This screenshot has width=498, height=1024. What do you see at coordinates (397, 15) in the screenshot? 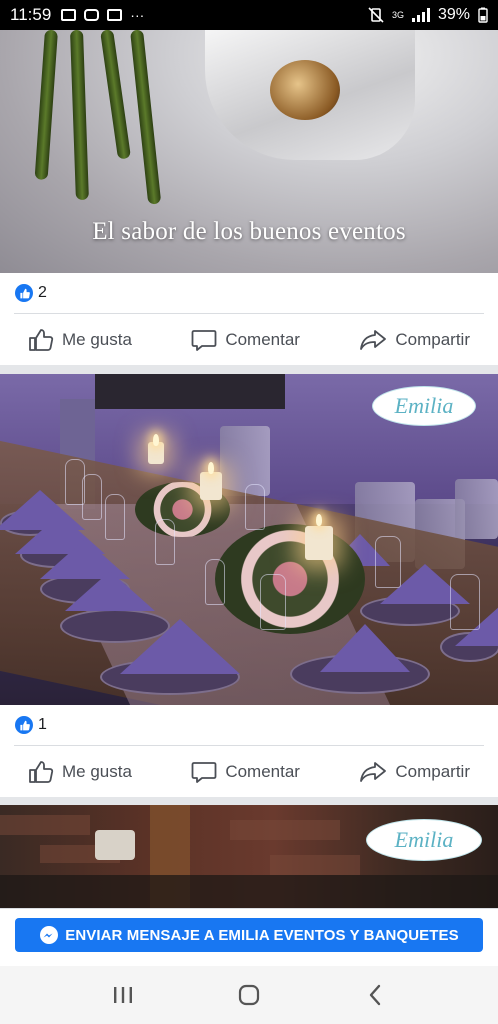
I see `network-type: 3G` at bounding box center [397, 15].